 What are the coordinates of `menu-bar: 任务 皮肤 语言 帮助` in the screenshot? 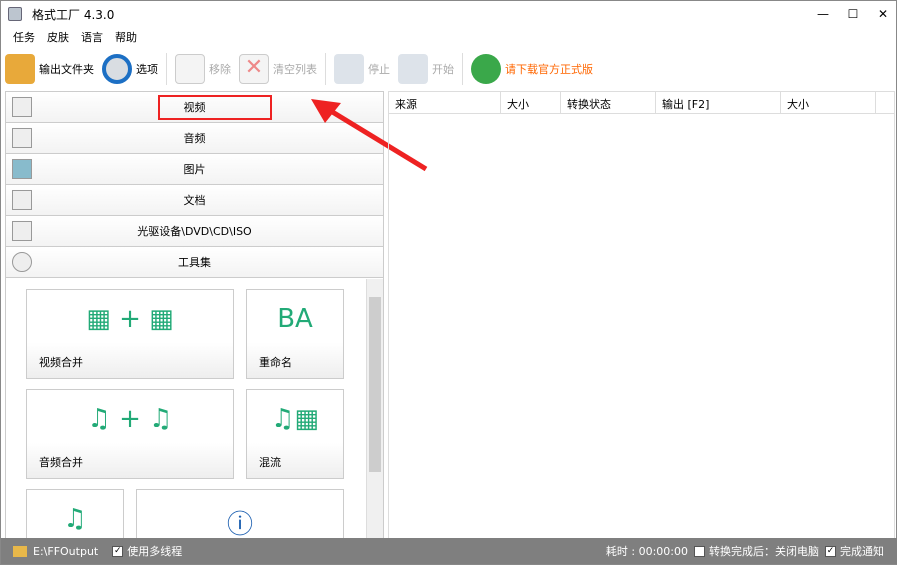 It's located at (75, 37).